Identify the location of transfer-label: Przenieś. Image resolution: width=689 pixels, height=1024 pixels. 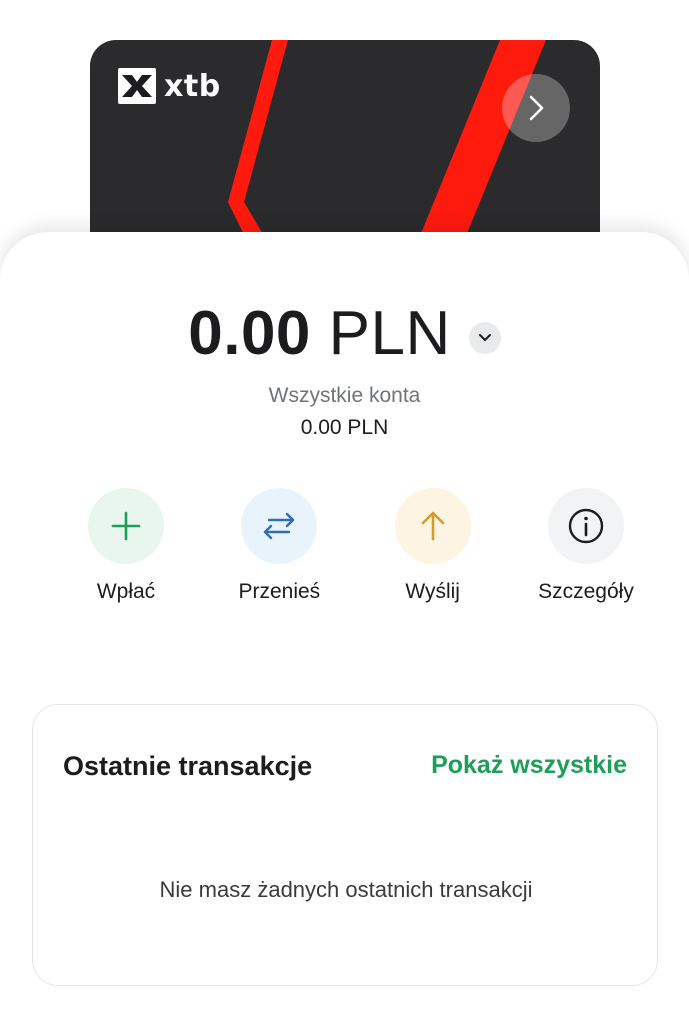
(279, 591).